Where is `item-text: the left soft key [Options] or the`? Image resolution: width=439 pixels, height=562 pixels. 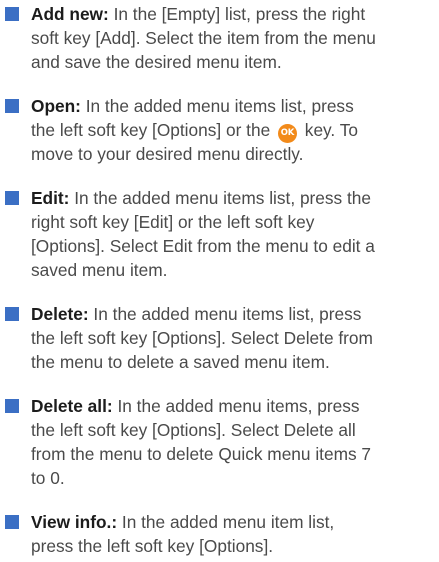
item-text: the left soft key [Options] or the is located at coordinates (151, 130).